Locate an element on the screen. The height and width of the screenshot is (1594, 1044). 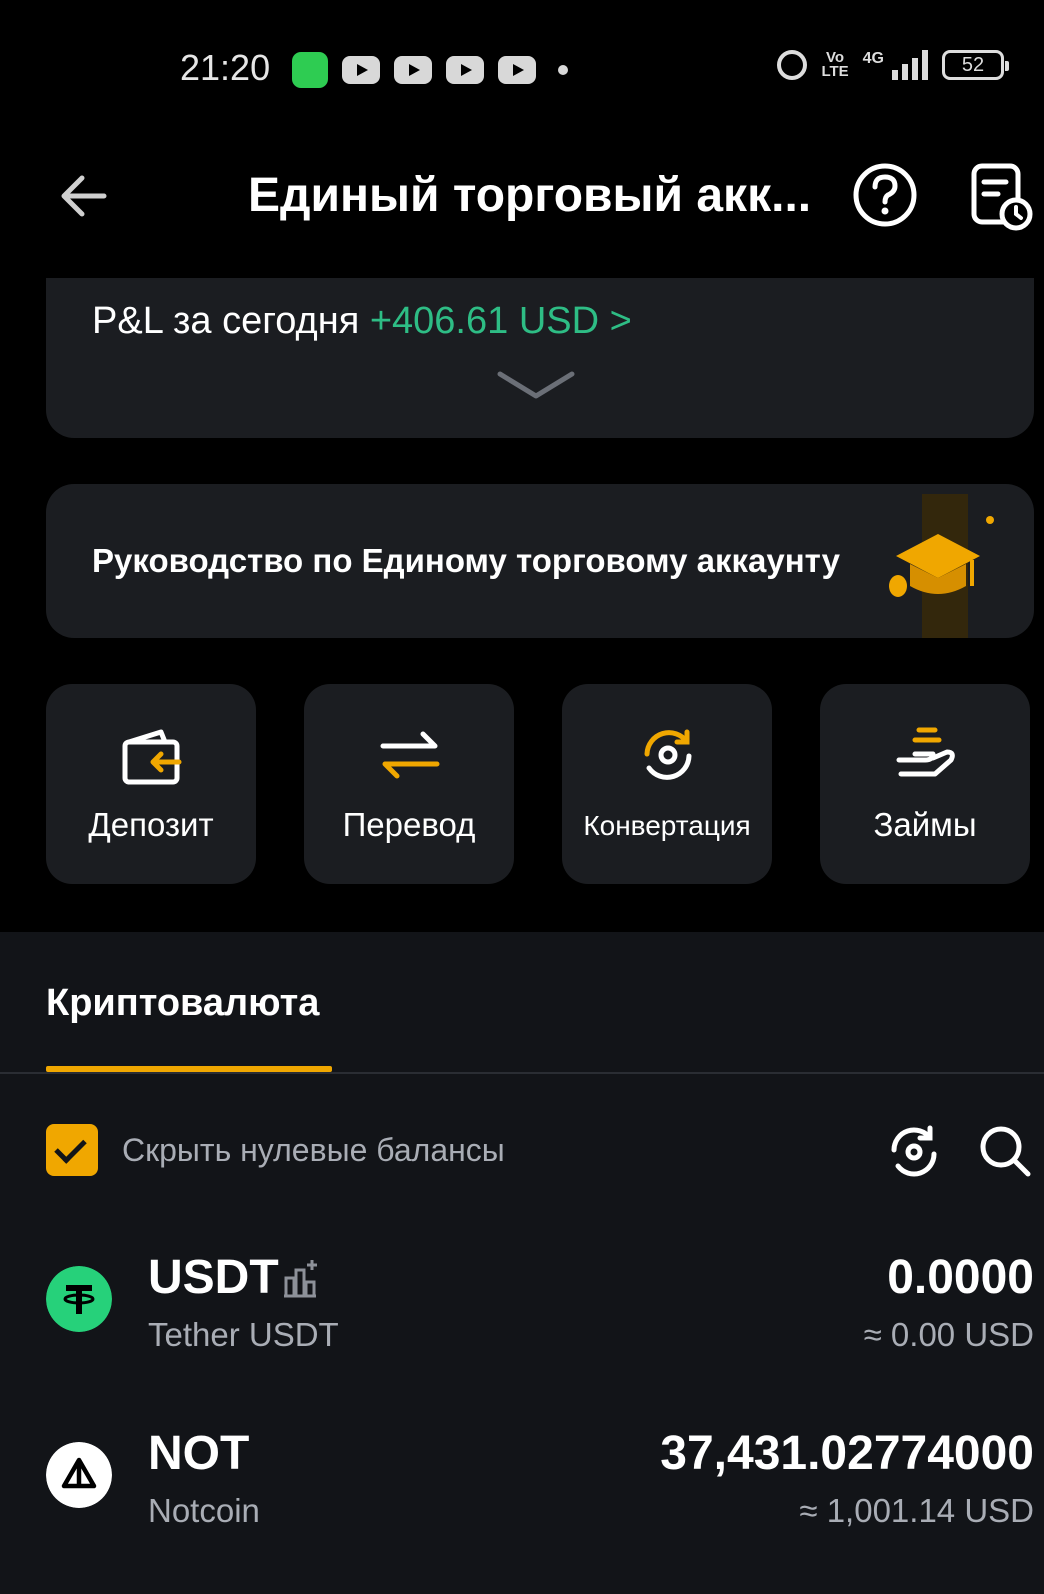
app-notification-icon is located at coordinates (310, 70).